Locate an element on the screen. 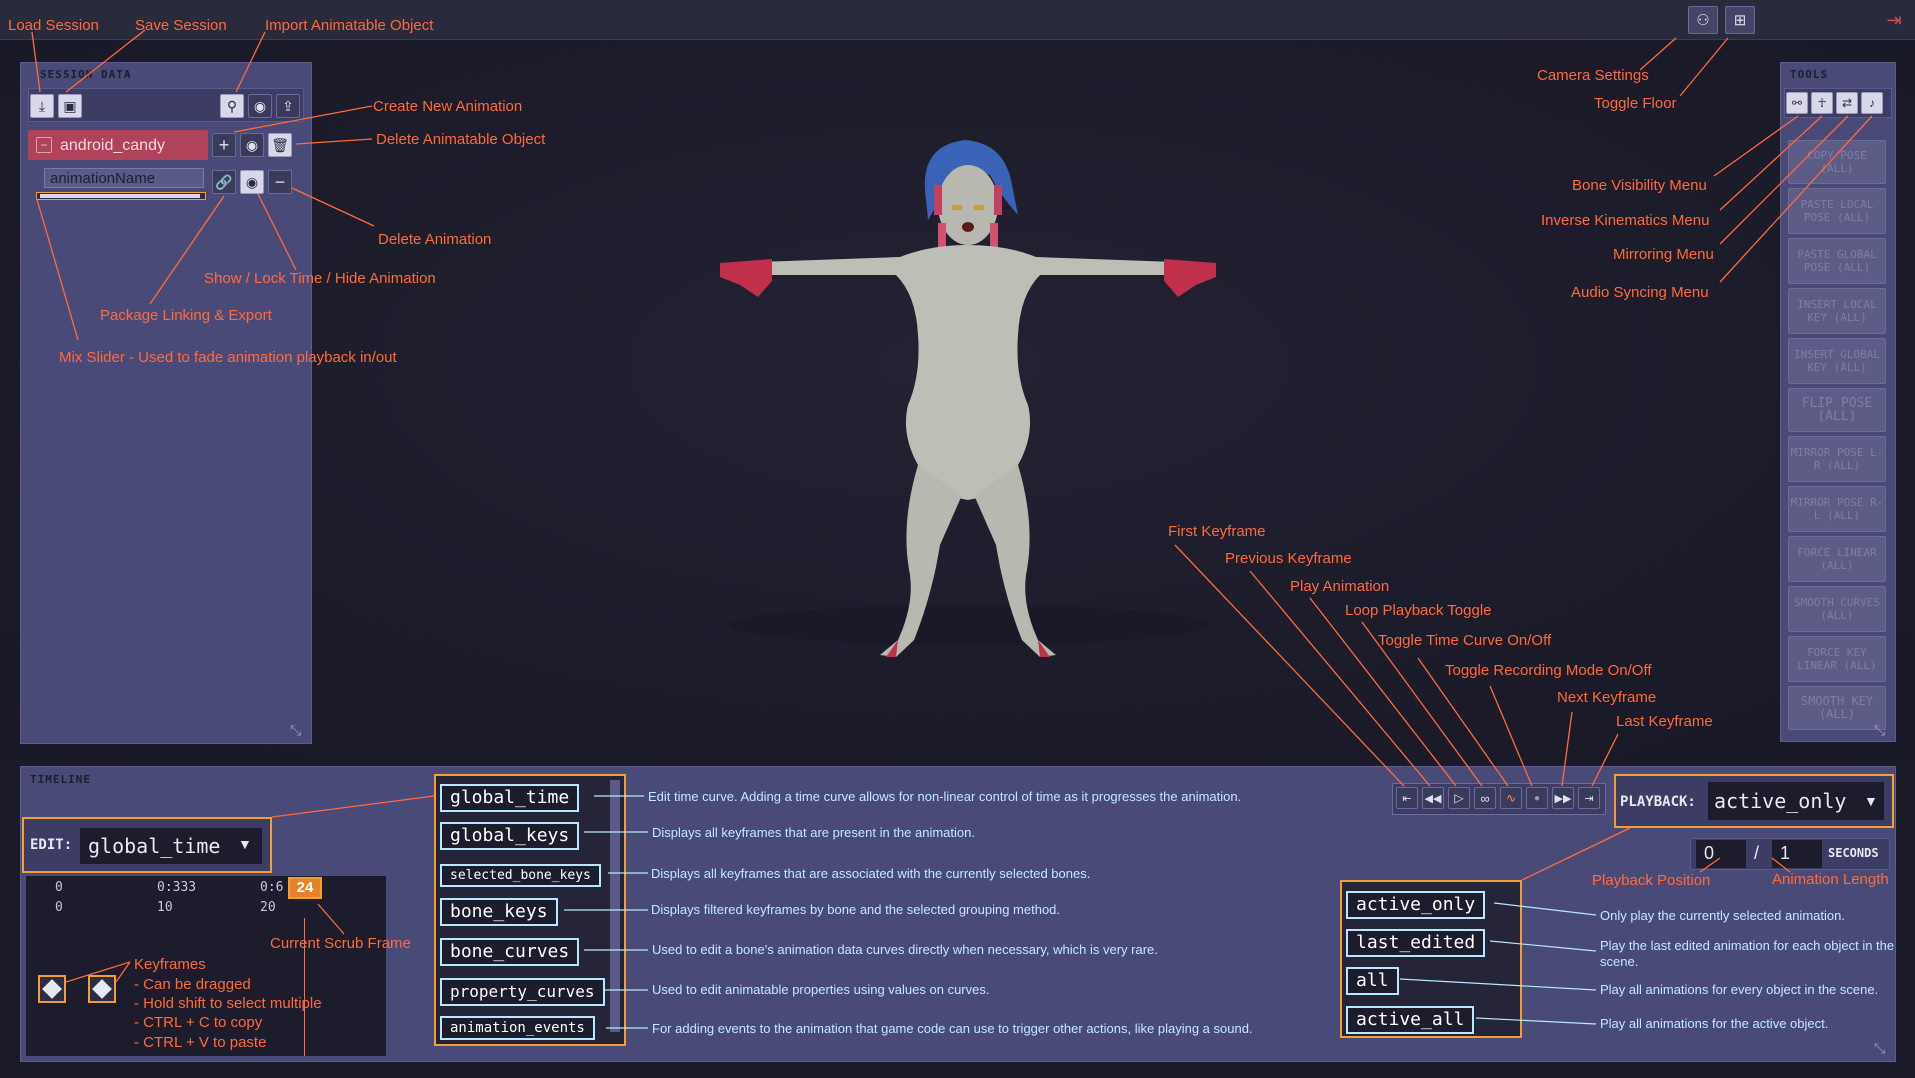  loop-toggle-button: ∞ is located at coordinates (1485, 798).